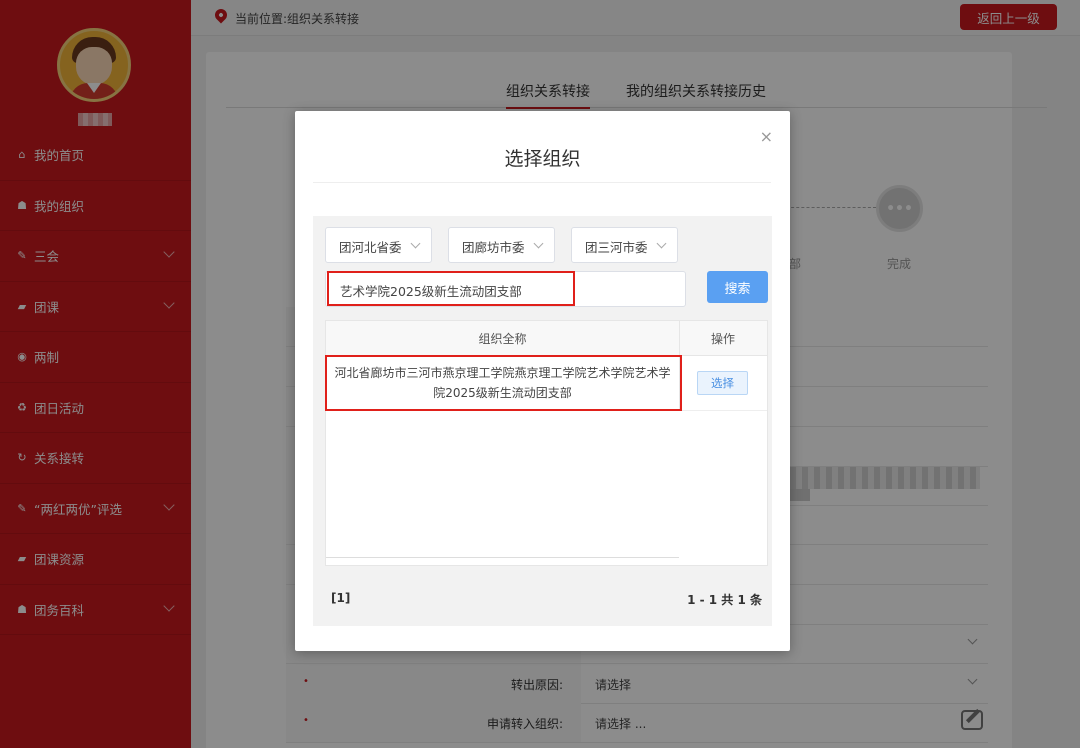 The image size is (1080, 748). What do you see at coordinates (542, 159) in the screenshot?
I see `modal-title: 选择组织` at bounding box center [542, 159].